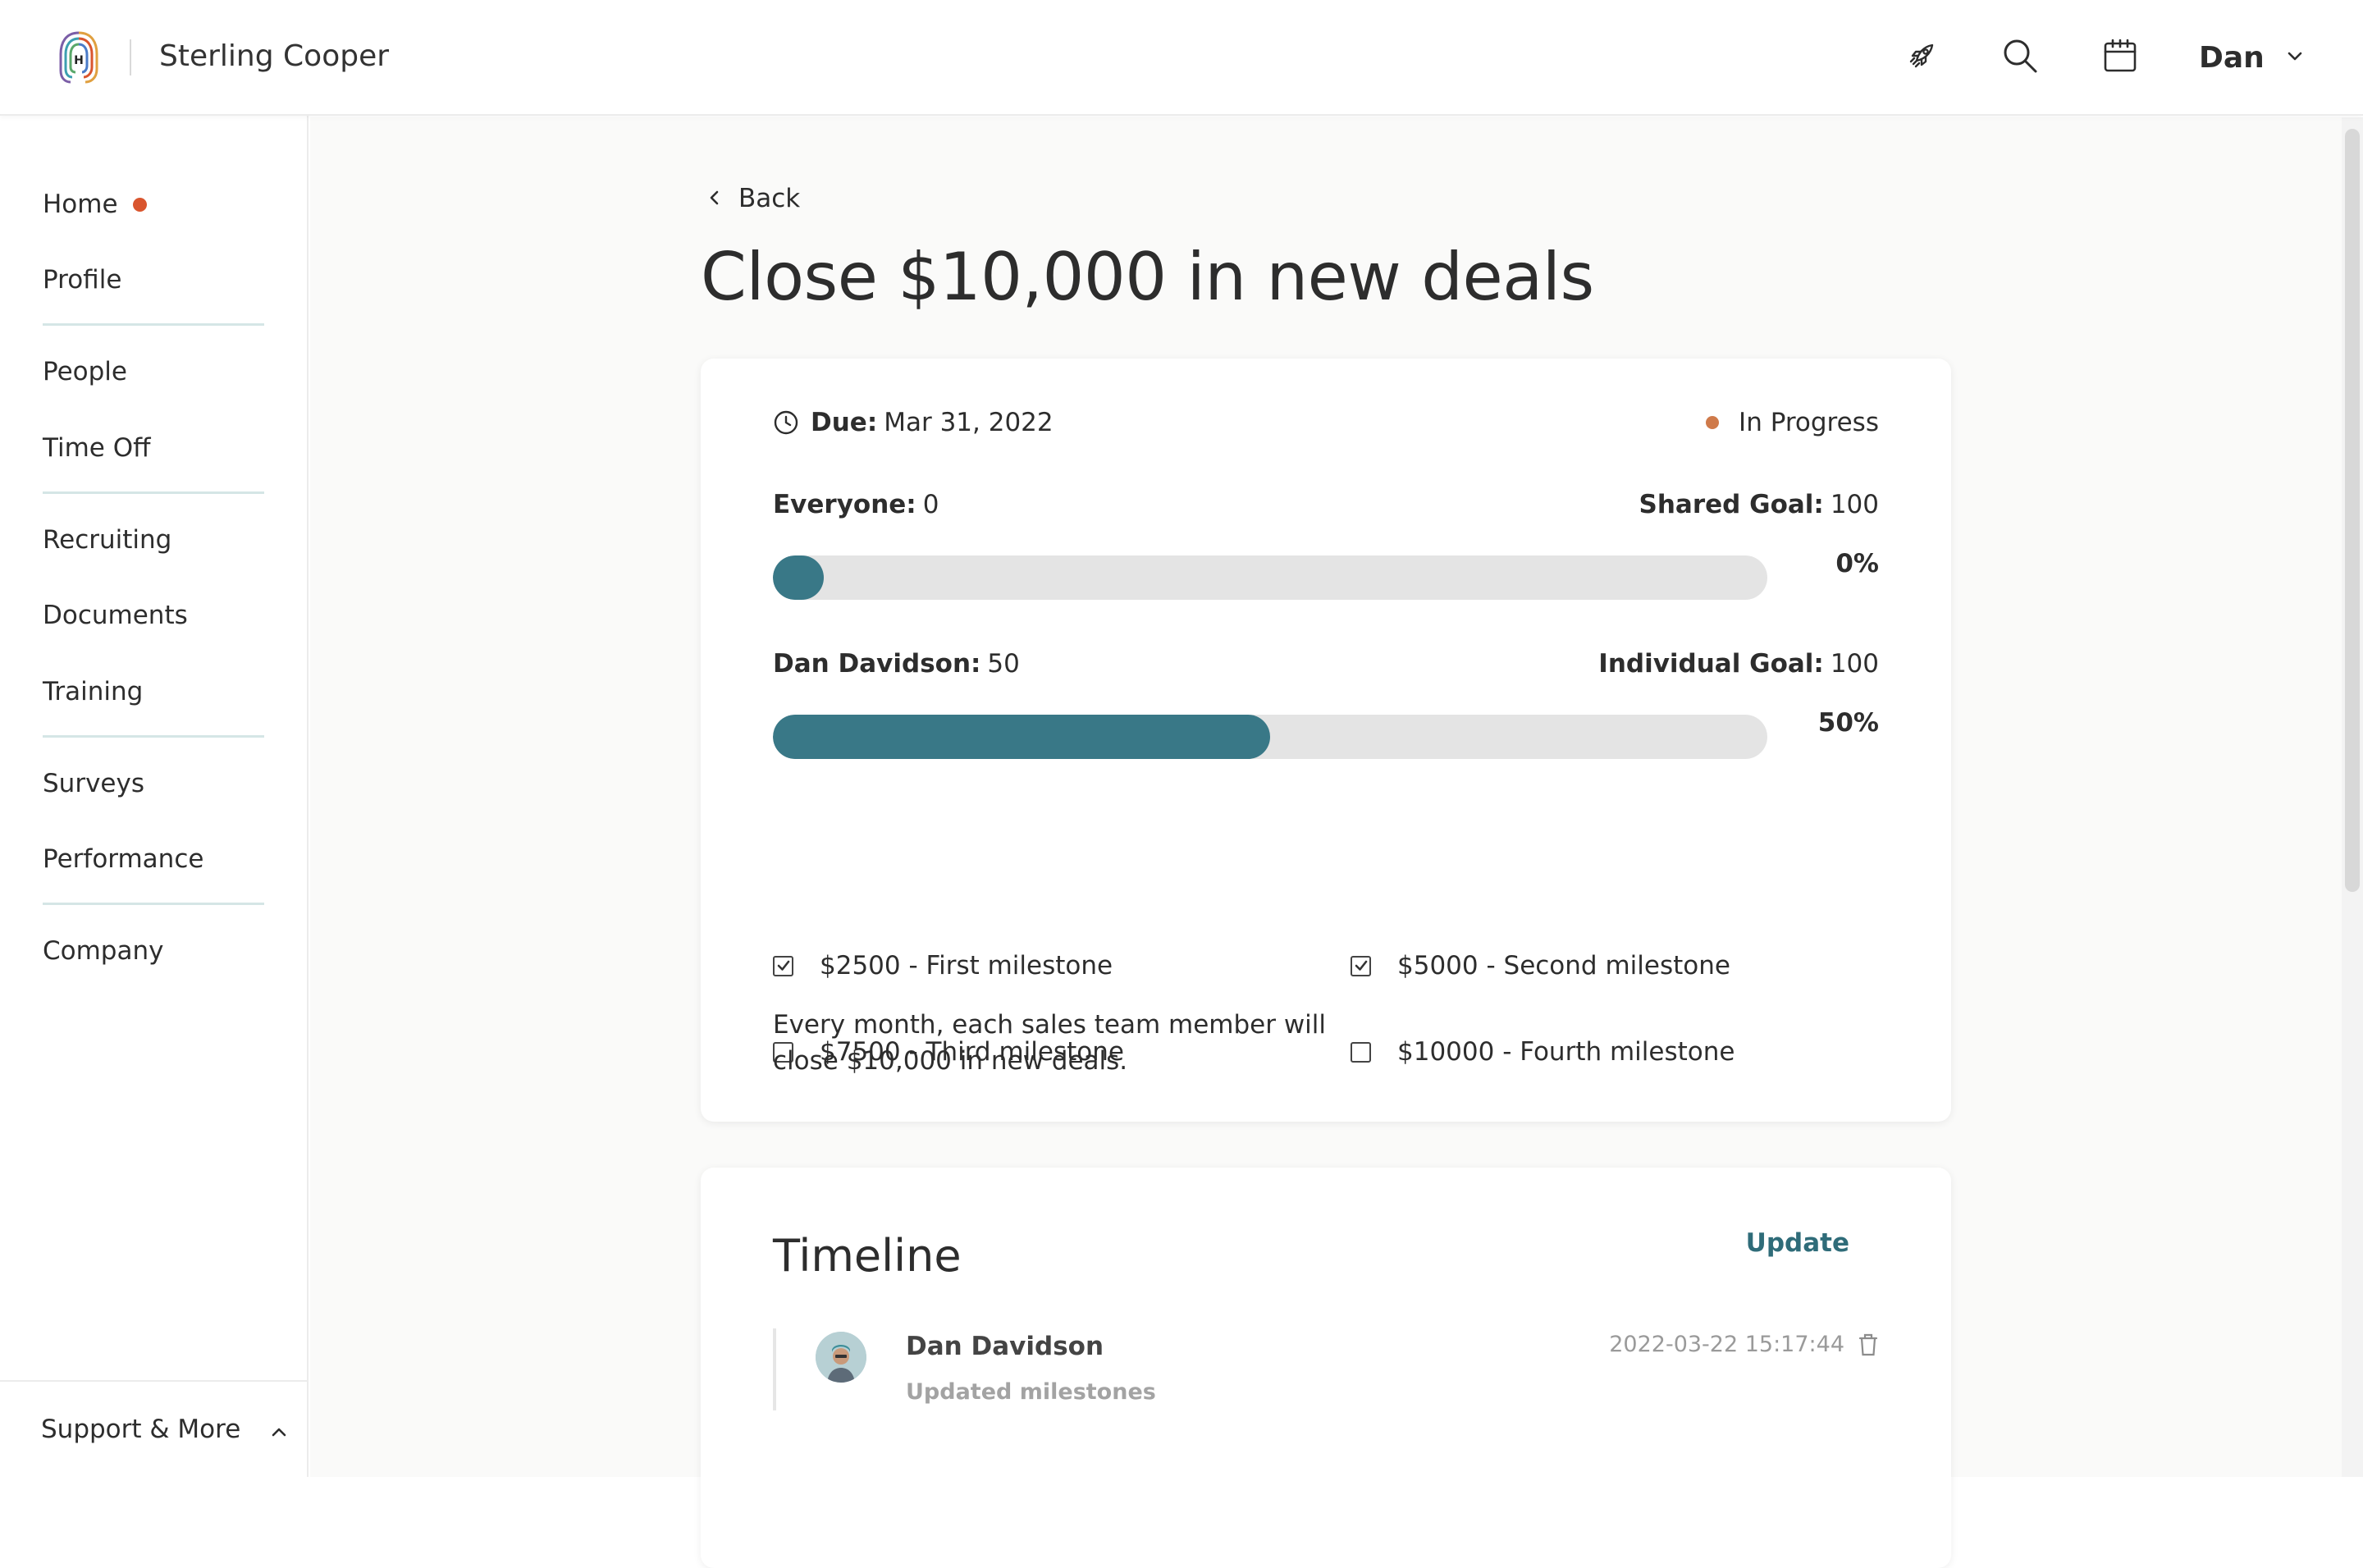  Describe the element at coordinates (2232, 57) in the screenshot. I see `user-name: Dan` at that location.